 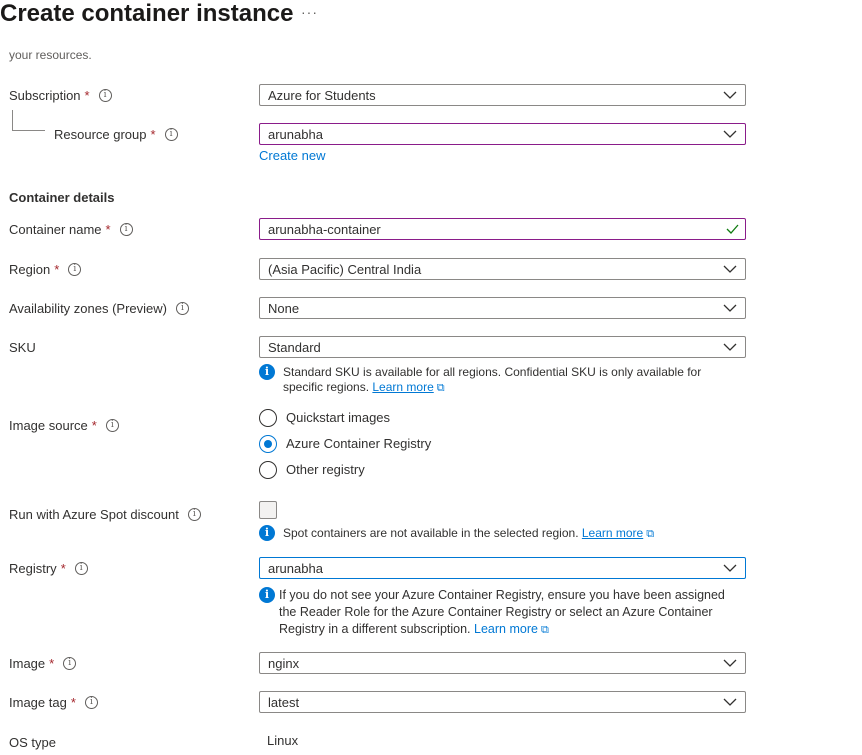 I want to click on container-name-label: Container name * i, so click(x=71, y=230).